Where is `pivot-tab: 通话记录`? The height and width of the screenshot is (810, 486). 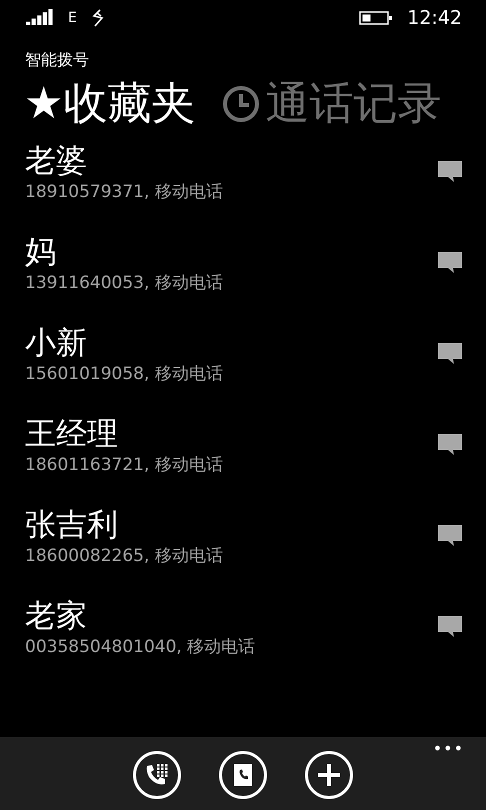 pivot-tab: 通话记录 is located at coordinates (331, 104).